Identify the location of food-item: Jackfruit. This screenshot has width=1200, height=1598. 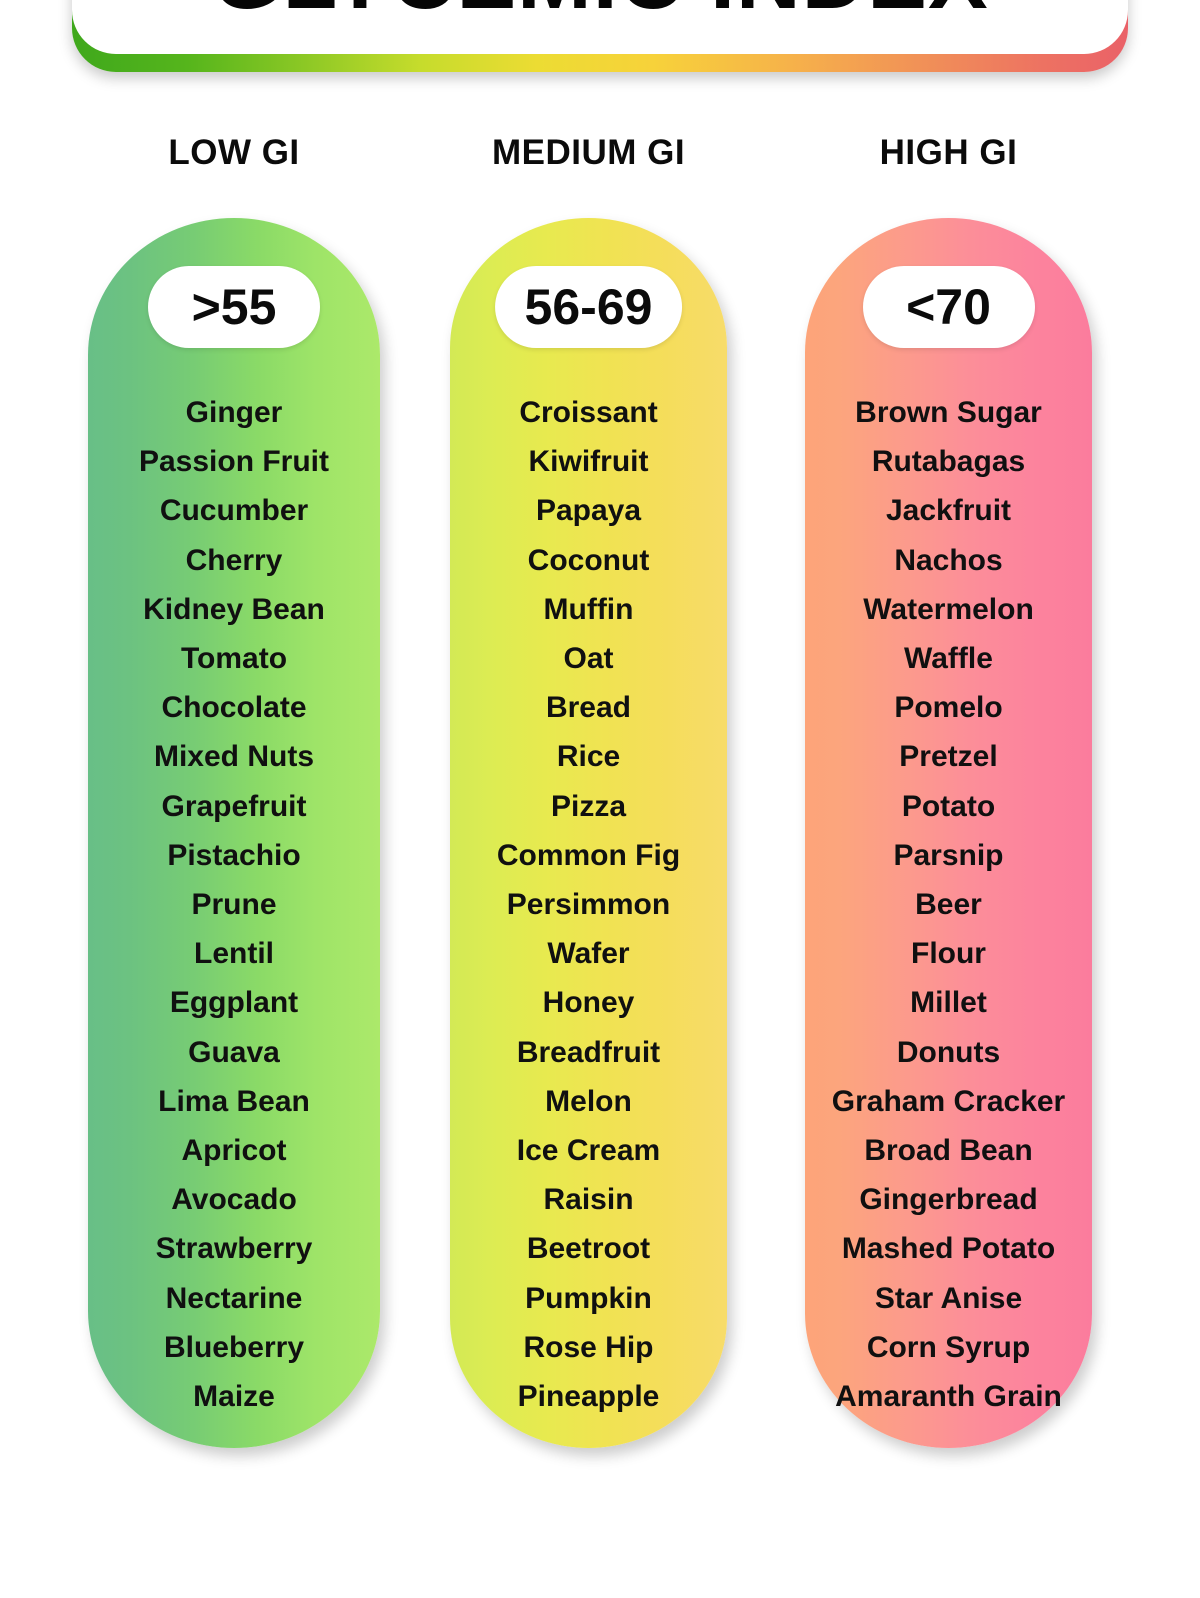
(948, 511).